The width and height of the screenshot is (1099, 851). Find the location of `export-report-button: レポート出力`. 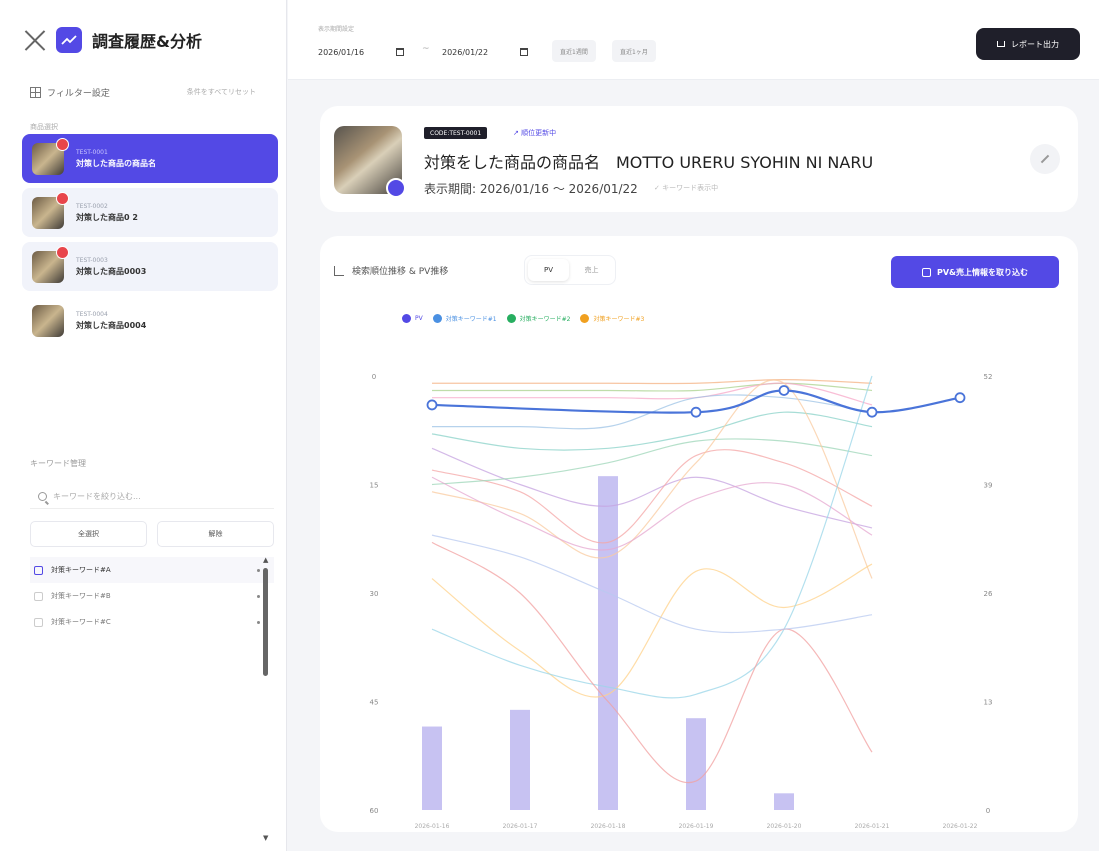

export-report-button: レポート出力 is located at coordinates (1028, 44).